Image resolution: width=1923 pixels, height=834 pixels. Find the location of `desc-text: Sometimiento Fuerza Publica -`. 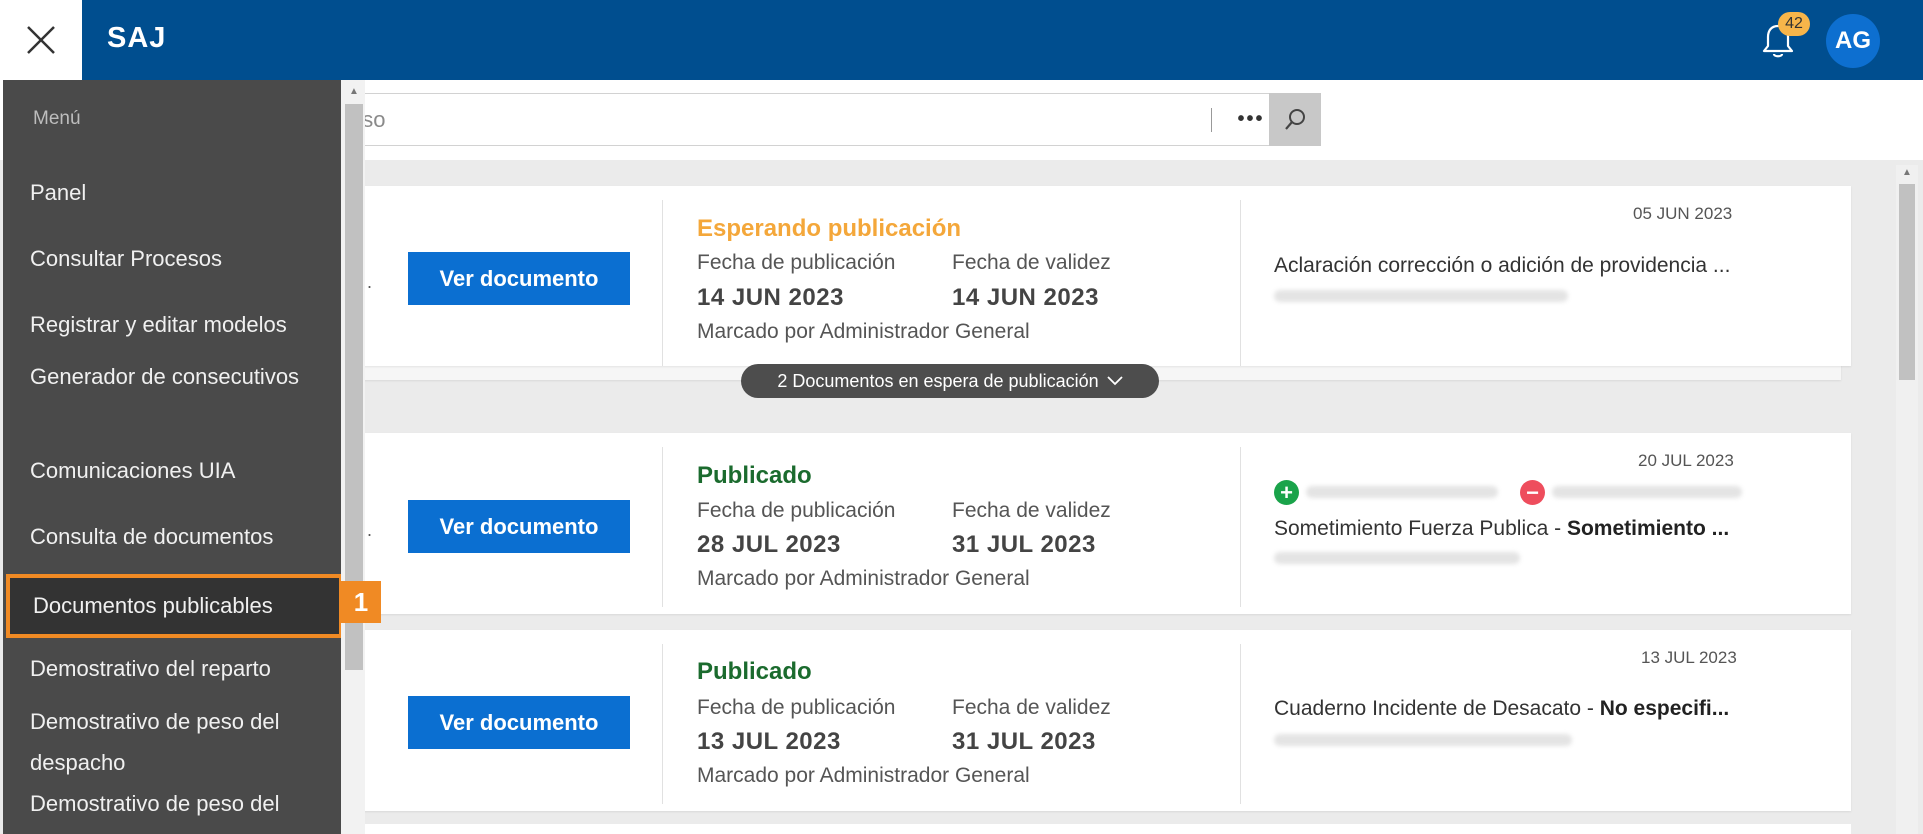

desc-text: Sometimiento Fuerza Publica - is located at coordinates (1420, 528).